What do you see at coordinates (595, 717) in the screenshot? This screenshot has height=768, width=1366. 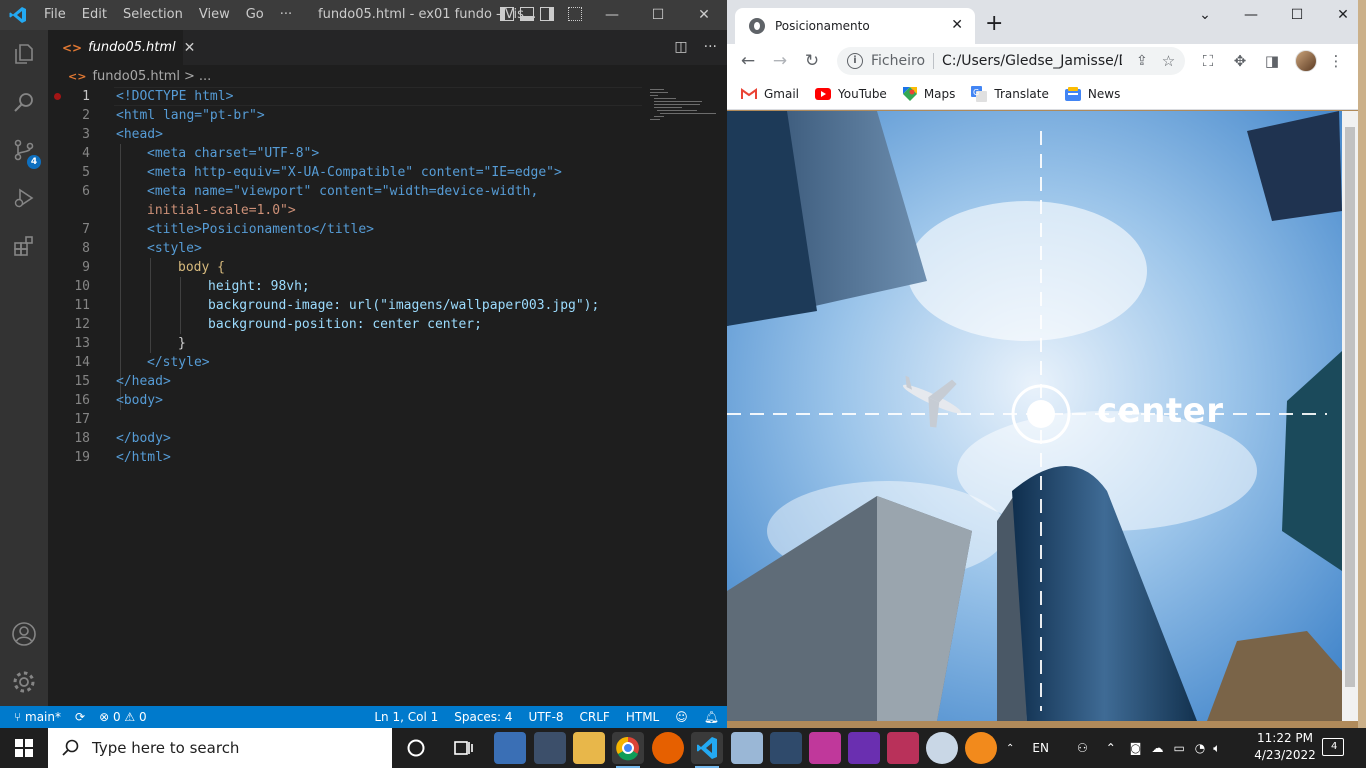 I see `line-ending: CRLF` at bounding box center [595, 717].